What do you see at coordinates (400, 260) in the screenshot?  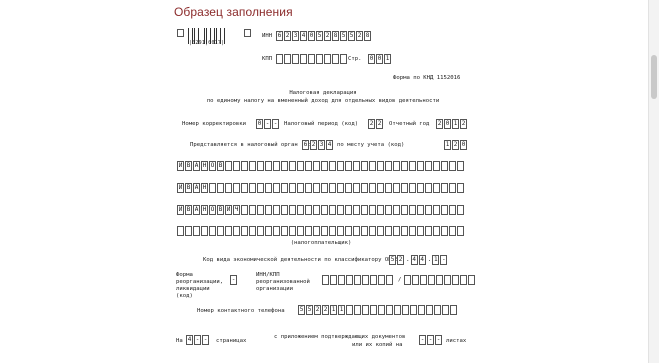 I see `okved-cell: 2` at bounding box center [400, 260].